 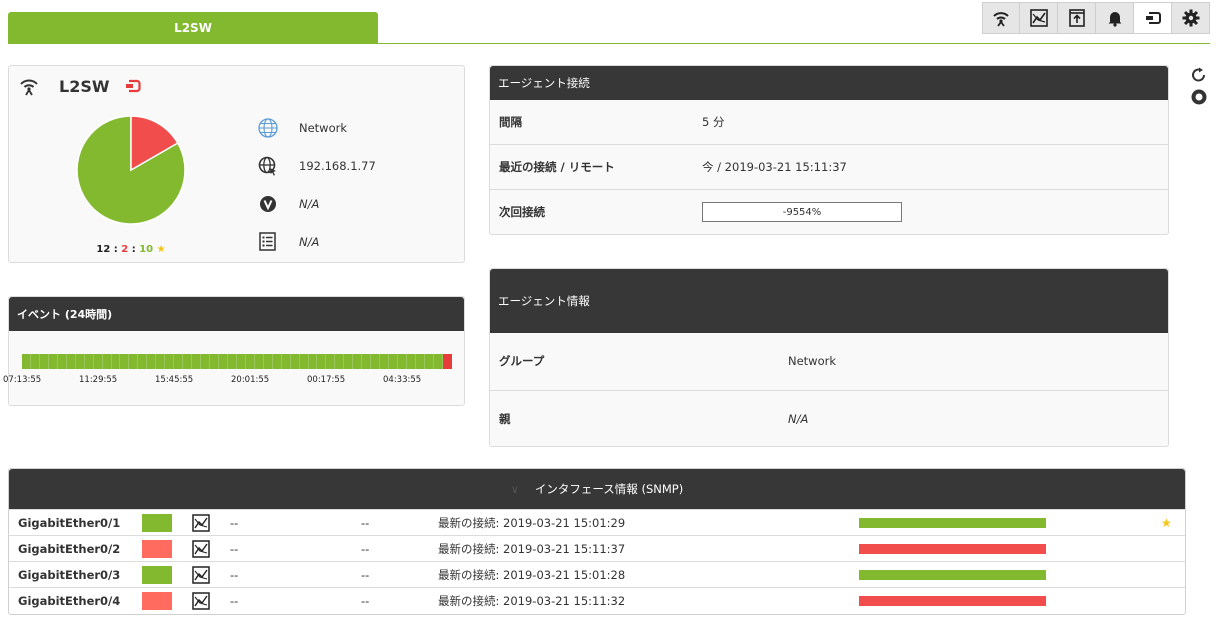 I want to click on events-time-label: 11:29:55, so click(x=98, y=380).